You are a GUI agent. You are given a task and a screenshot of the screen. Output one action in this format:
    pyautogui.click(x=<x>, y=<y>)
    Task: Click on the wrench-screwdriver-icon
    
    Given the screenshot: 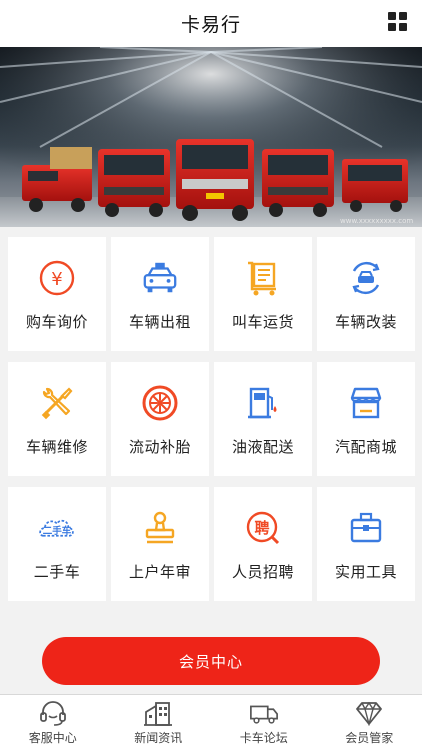 What is the action you would take?
    pyautogui.click(x=57, y=403)
    